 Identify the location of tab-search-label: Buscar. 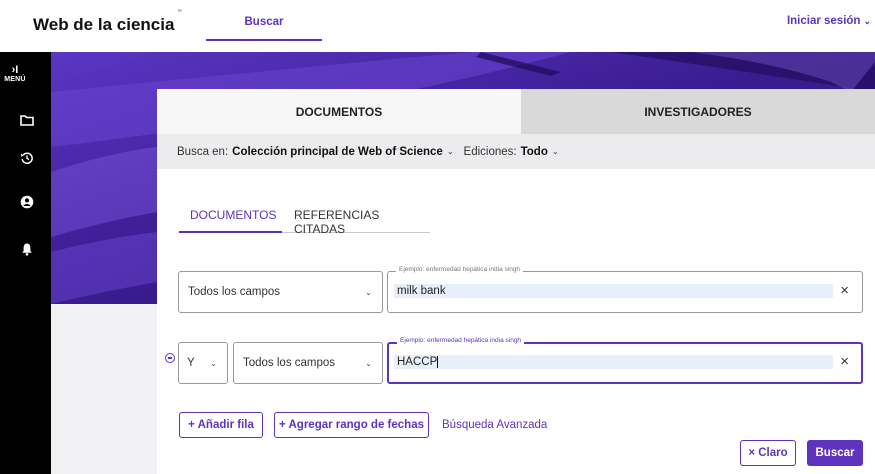
(264, 22).